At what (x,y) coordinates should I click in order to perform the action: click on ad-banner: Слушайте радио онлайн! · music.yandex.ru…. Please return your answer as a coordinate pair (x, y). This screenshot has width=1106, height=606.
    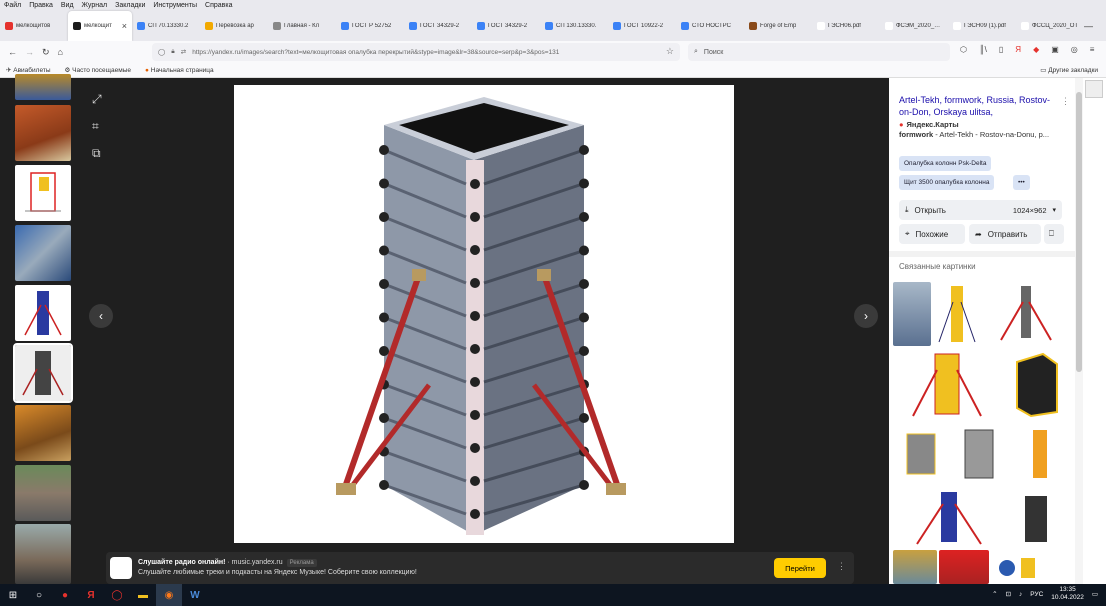
    Looking at the image, I should click on (480, 568).